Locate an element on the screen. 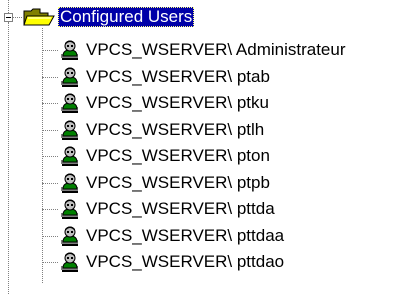  tree-node-label: VPCS_WSERVER\ pttdao is located at coordinates (185, 262).